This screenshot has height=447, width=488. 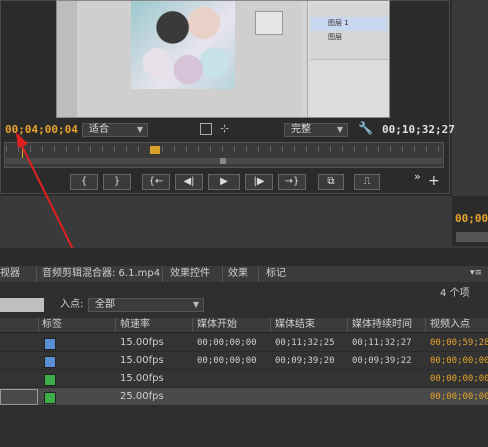 What do you see at coordinates (19, 397) in the screenshot?
I see `row-name-edit` at bounding box center [19, 397].